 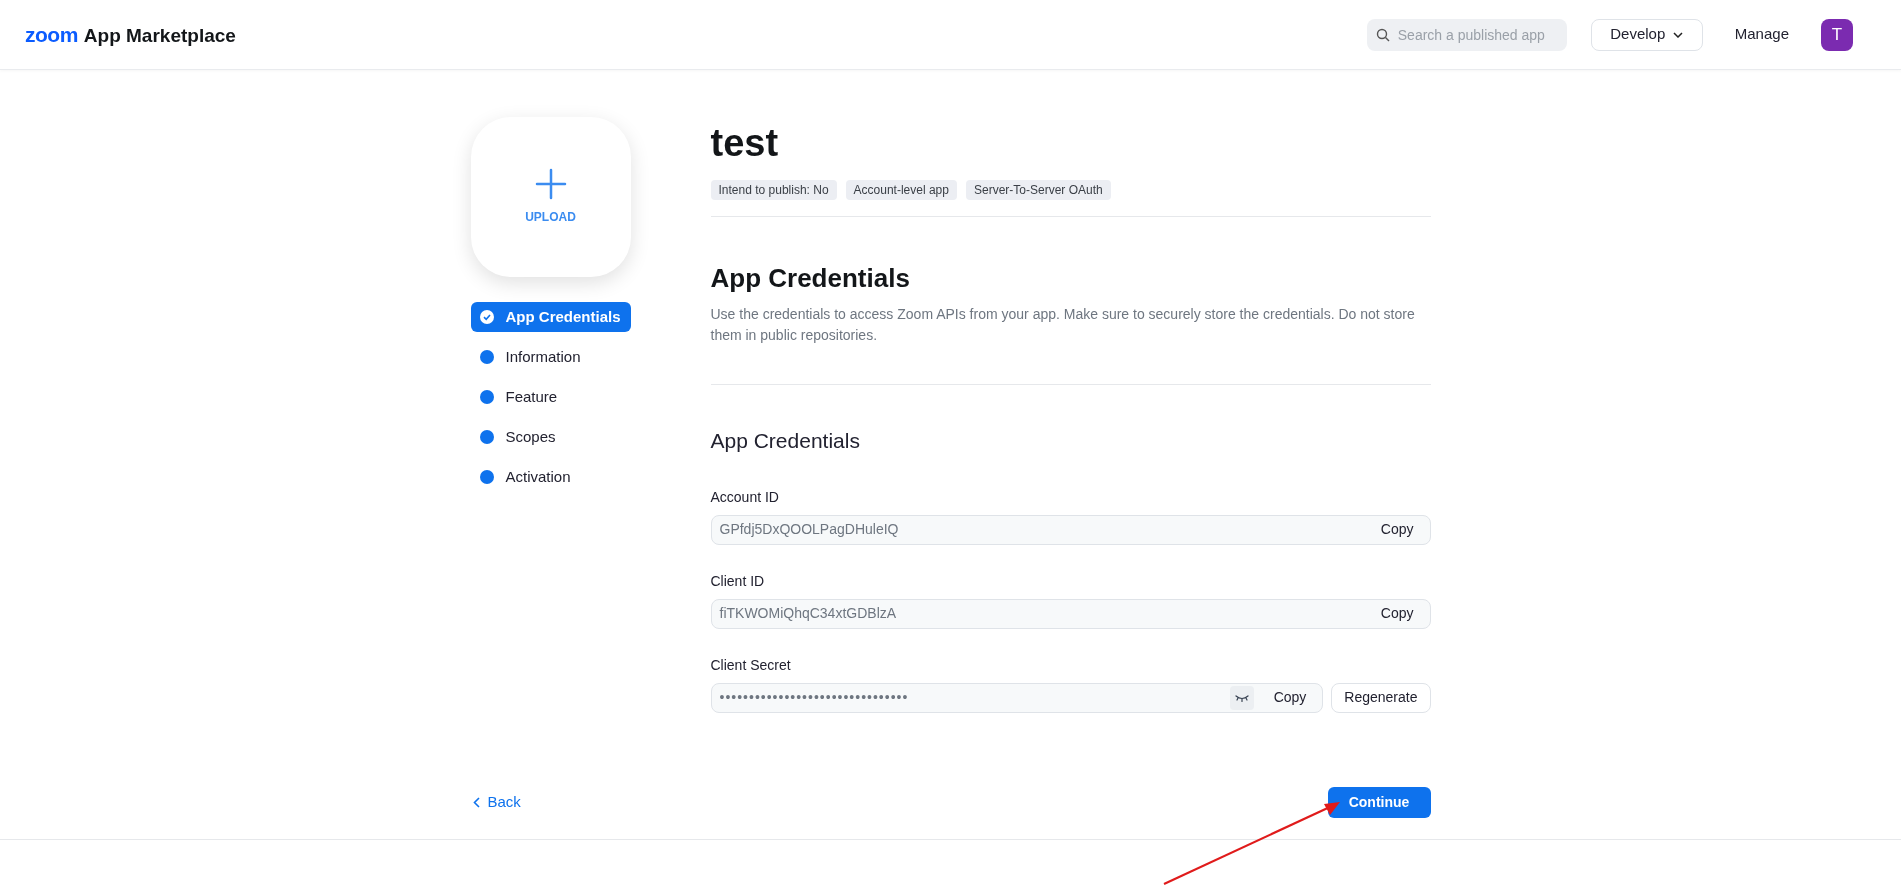 I want to click on step-item: App Credentials, so click(x=550, y=317).